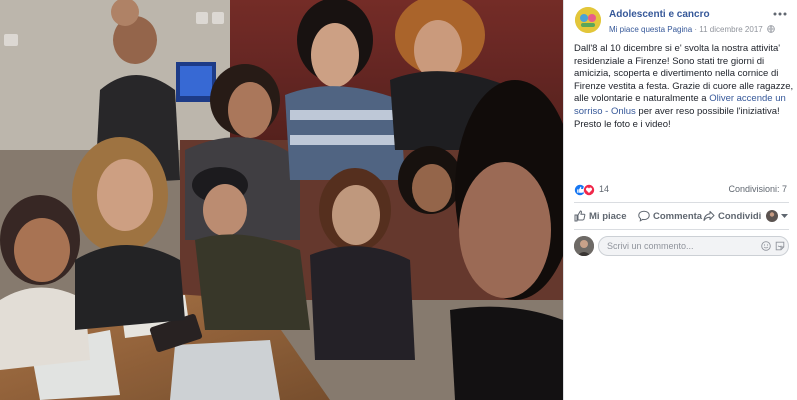 This screenshot has height=400, width=797. What do you see at coordinates (709, 216) in the screenshot?
I see `share-arrow-icon` at bounding box center [709, 216].